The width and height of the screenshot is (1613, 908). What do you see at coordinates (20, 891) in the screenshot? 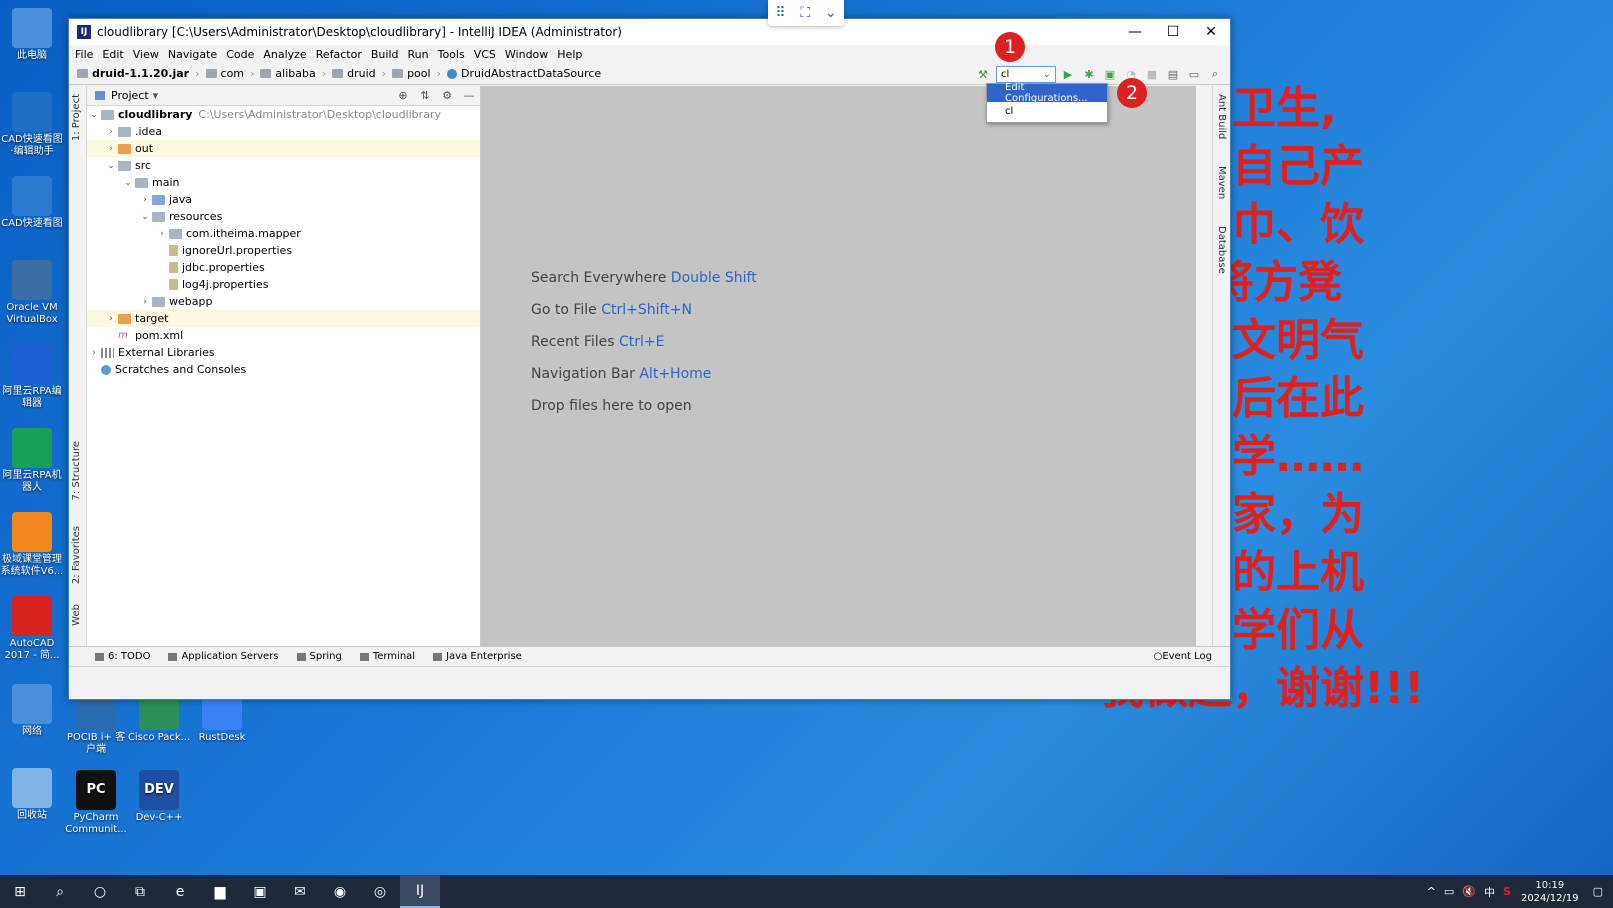
I see `start-icon: ⊞` at bounding box center [20, 891].